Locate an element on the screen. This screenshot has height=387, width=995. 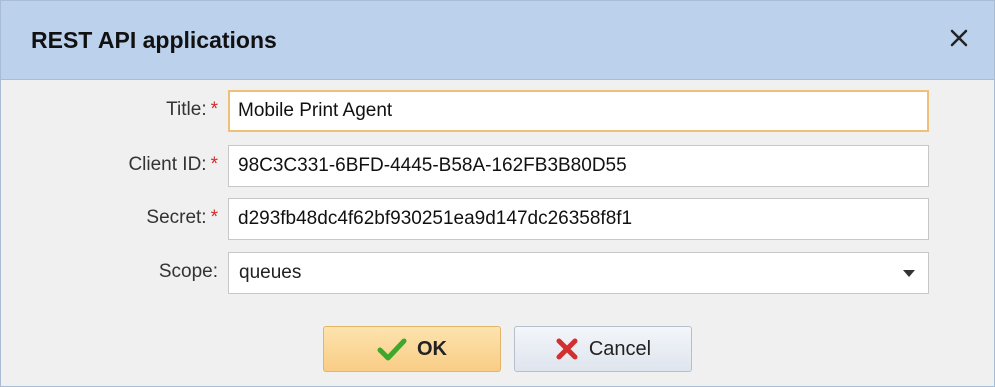
title-label: Title: * is located at coordinates (192, 109).